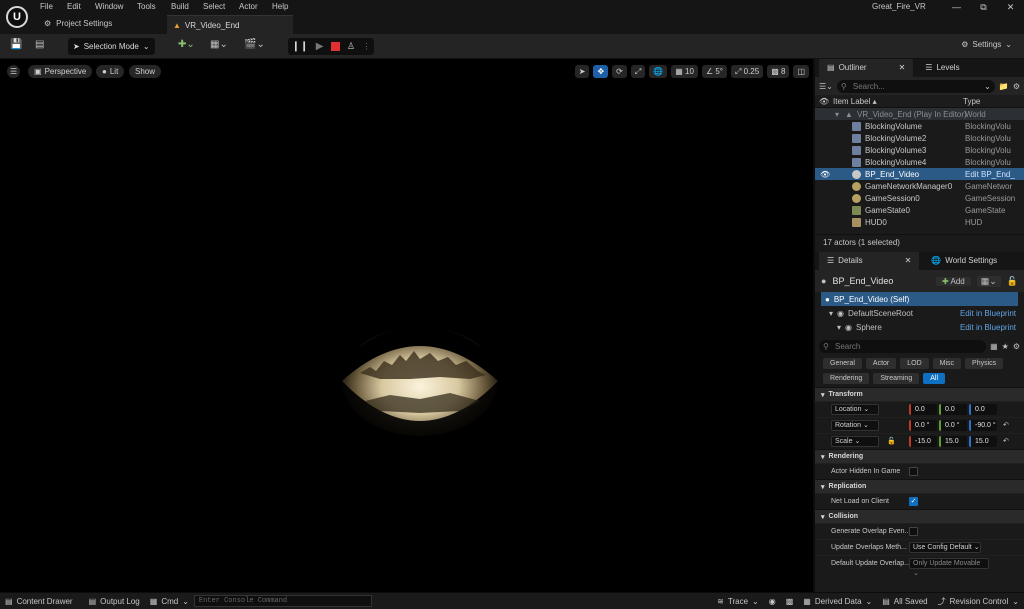 This screenshot has width=1024, height=609. I want to click on list-item: GameSession0 GameSession, so click(919, 198).